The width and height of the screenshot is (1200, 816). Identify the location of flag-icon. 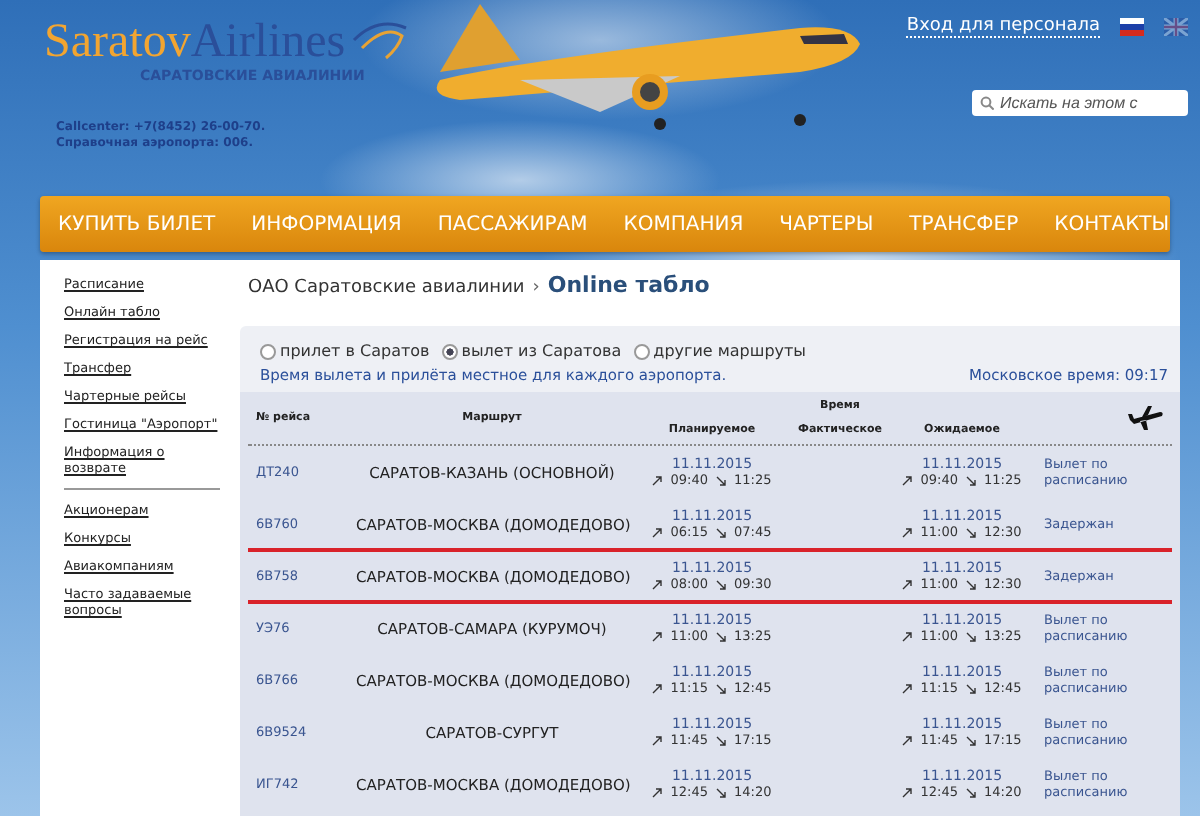
(1132, 27).